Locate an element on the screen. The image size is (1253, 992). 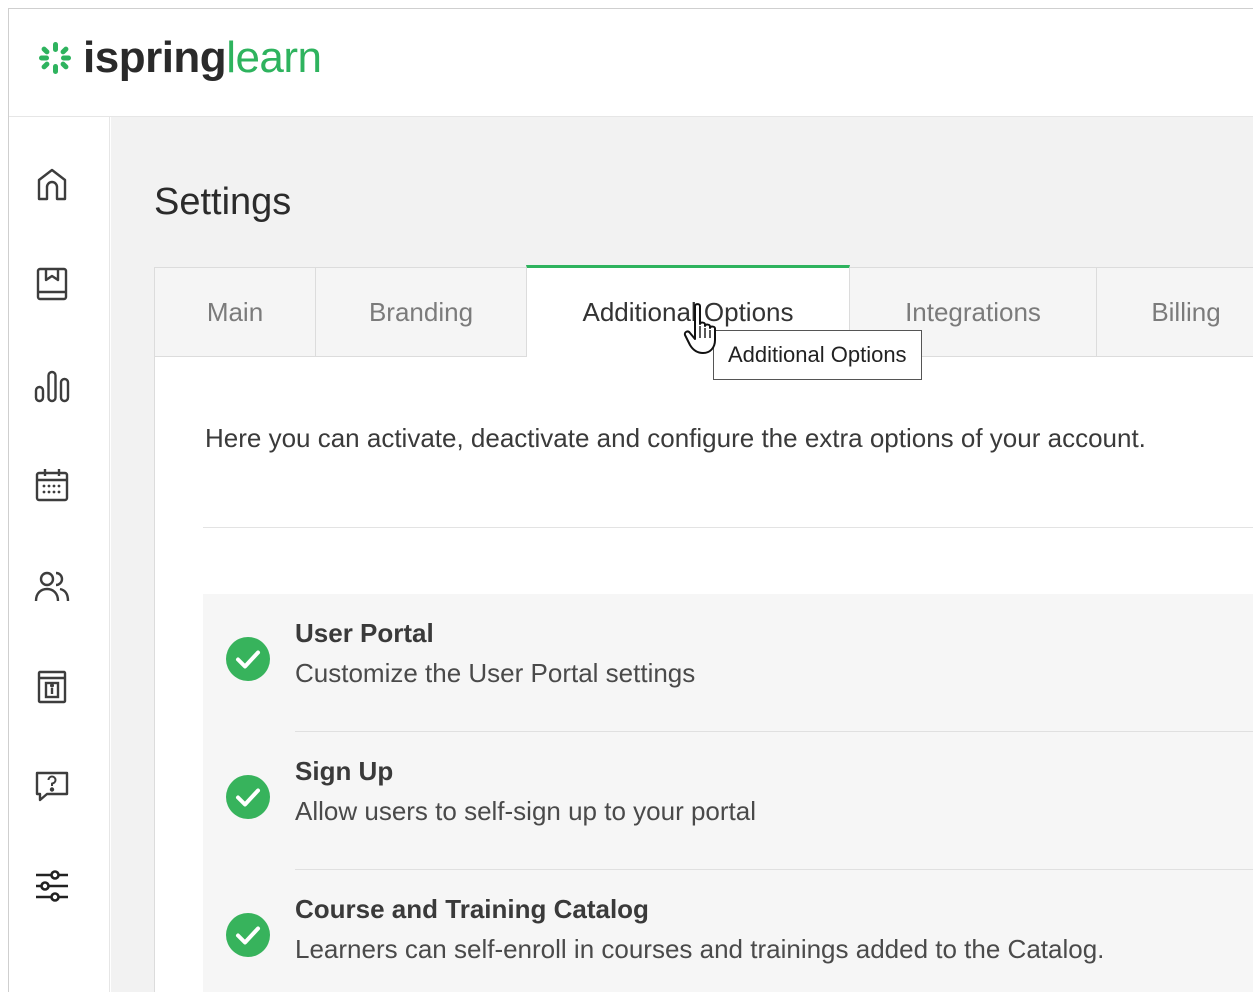
left-sidebar is located at coordinates (59, 554).